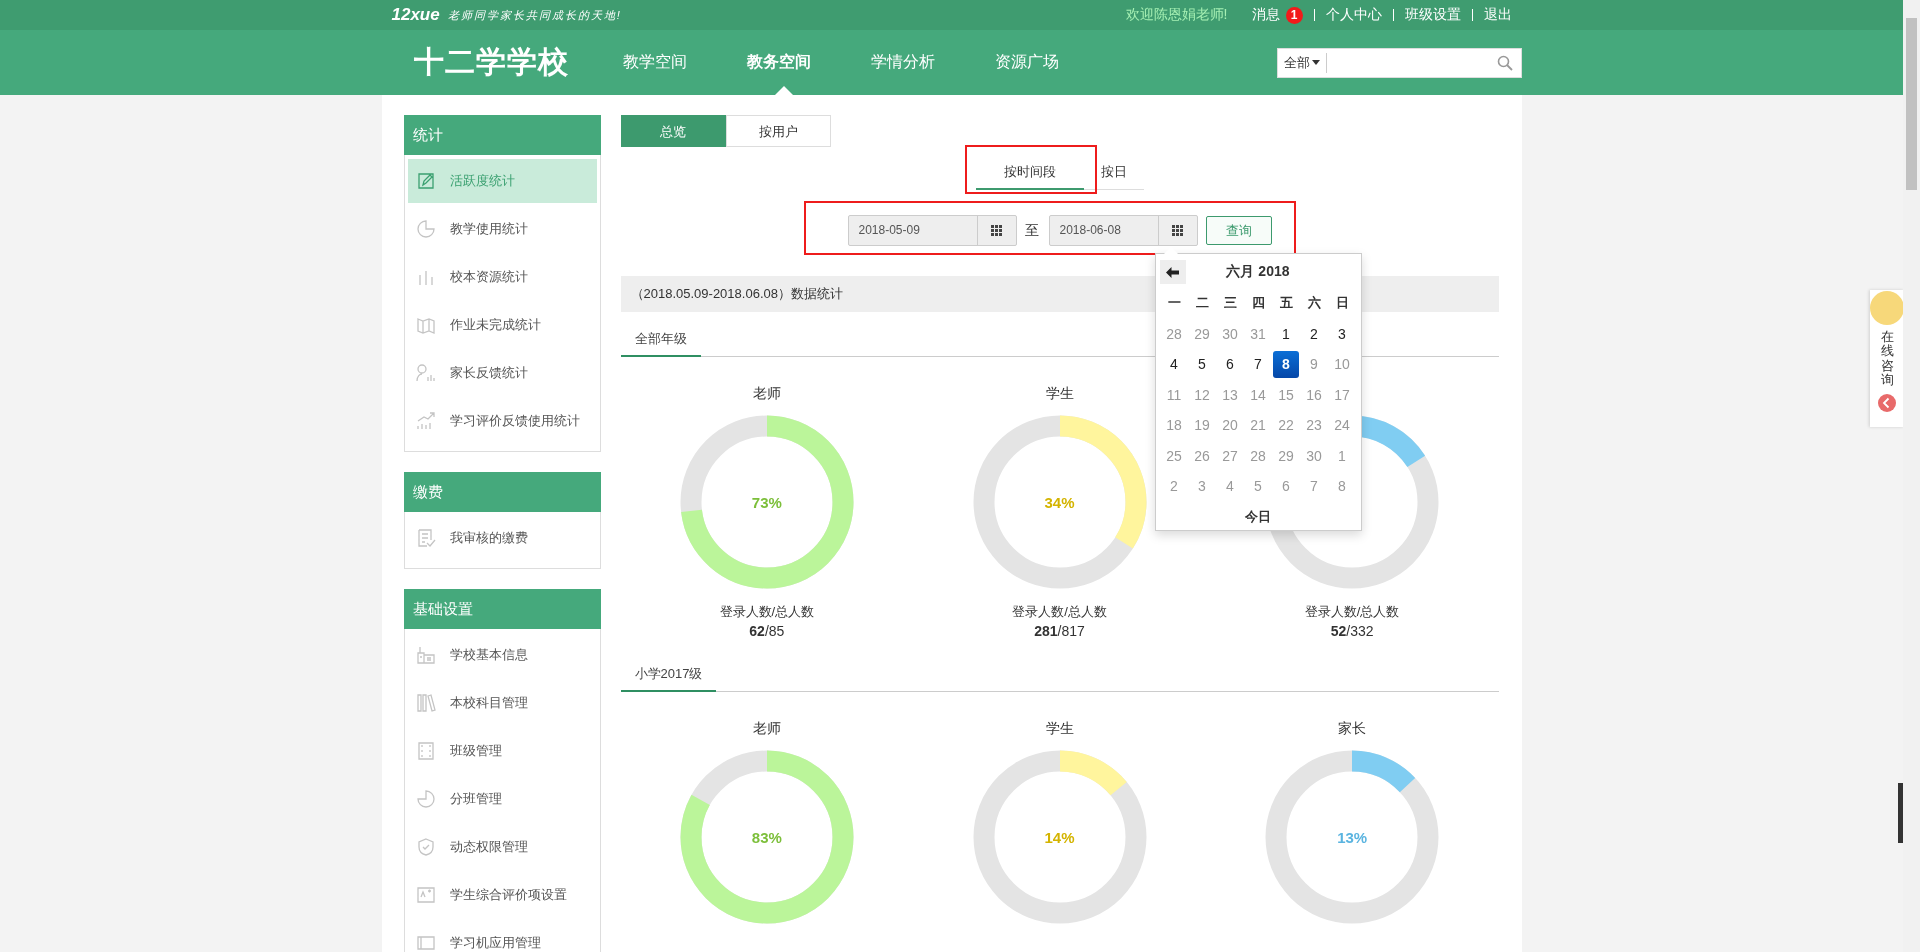  Describe the element at coordinates (502, 751) in the screenshot. I see `menu-item: 班级管理` at that location.